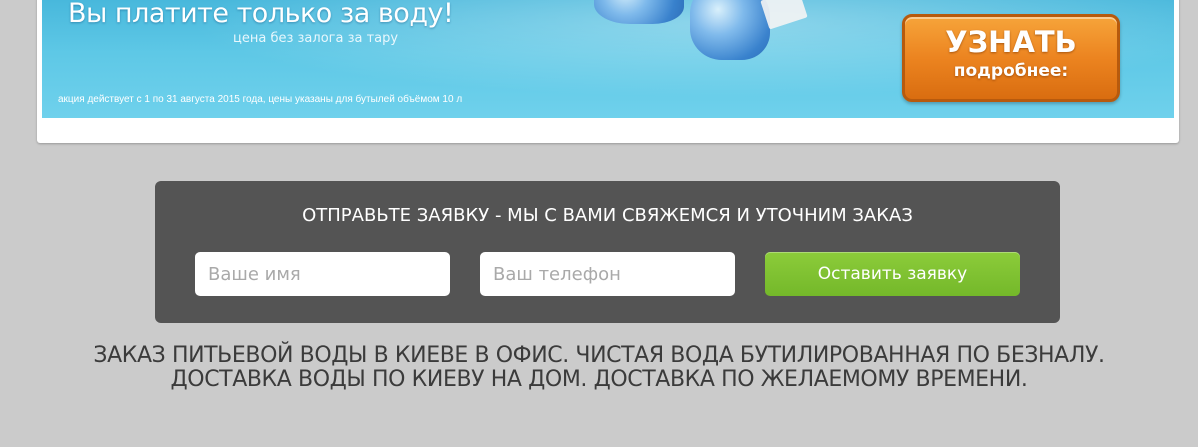 Image resolution: width=1198 pixels, height=447 pixels. I want to click on promo-title: Вы платите только за воду!, so click(261, 14).